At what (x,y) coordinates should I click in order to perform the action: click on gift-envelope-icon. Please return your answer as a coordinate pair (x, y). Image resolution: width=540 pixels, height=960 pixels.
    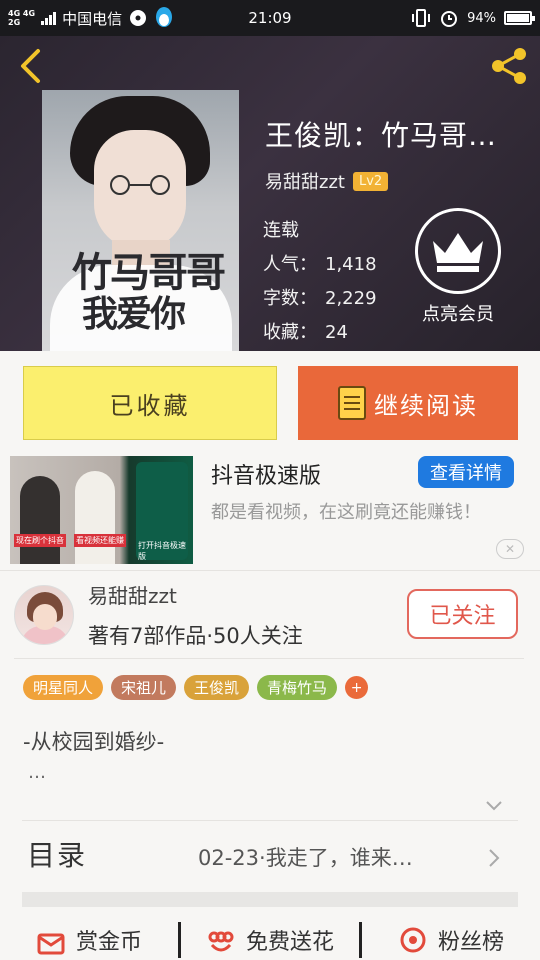
    Looking at the image, I should click on (51, 944).